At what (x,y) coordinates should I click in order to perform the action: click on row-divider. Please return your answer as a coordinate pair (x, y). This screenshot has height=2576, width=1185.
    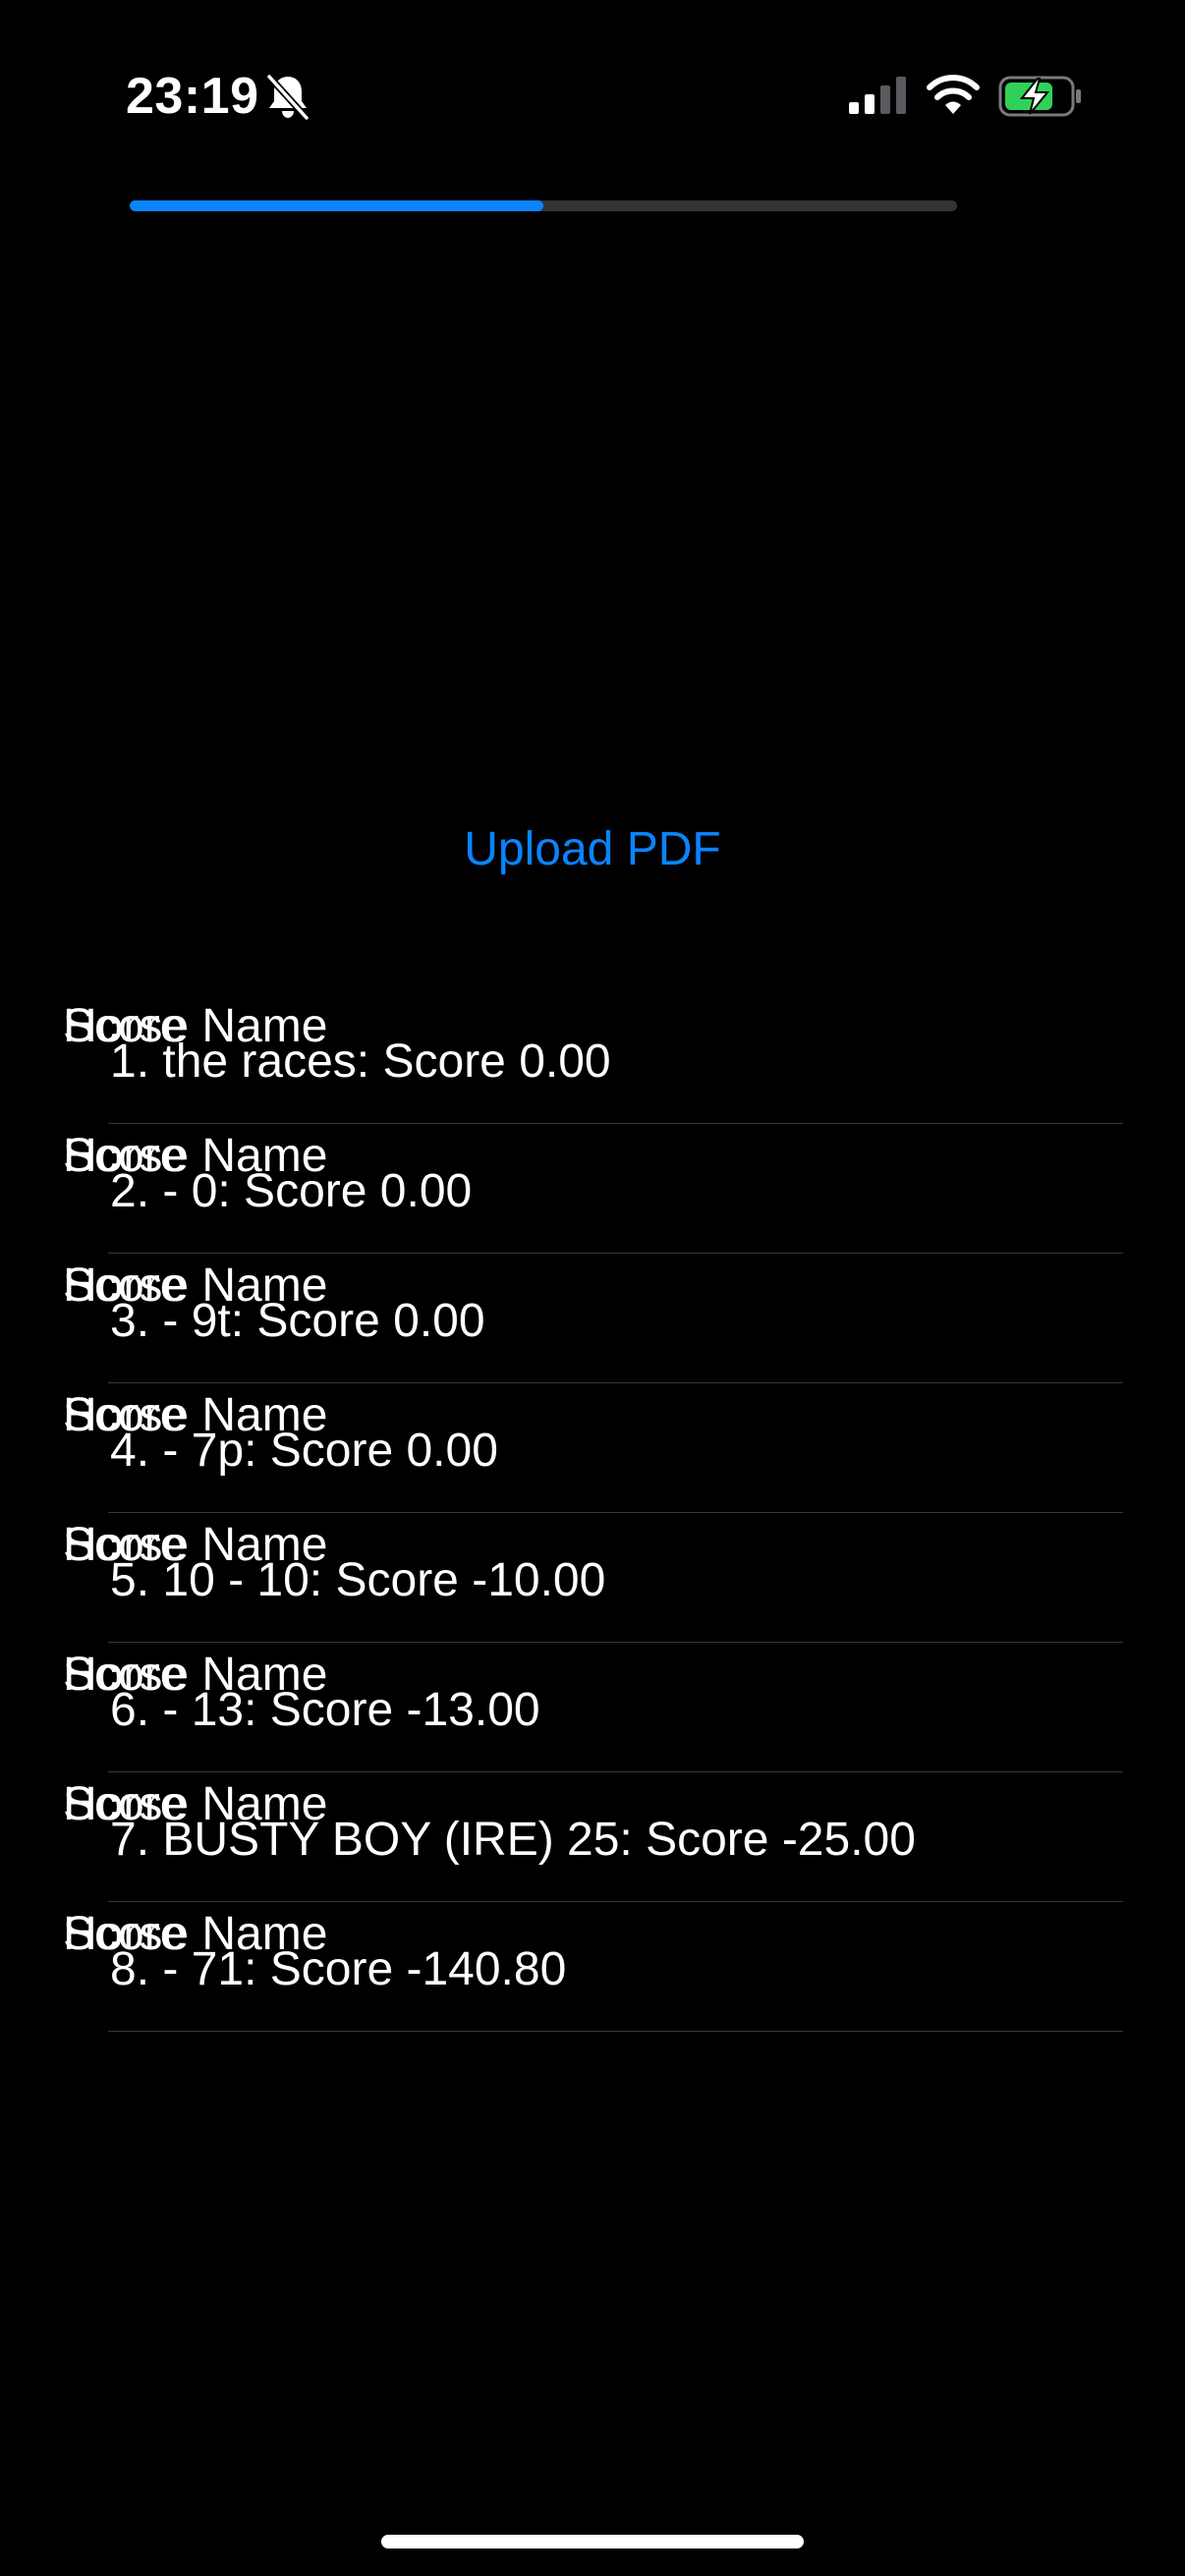
    Looking at the image, I should click on (616, 2031).